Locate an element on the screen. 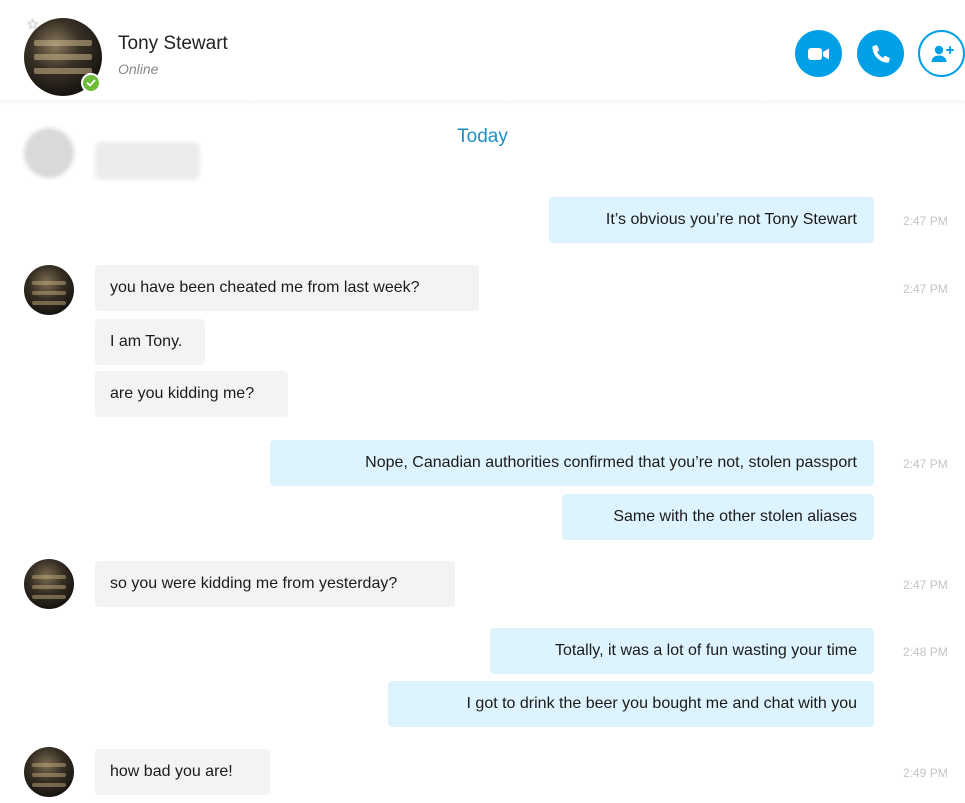 Image resolution: width=965 pixels, height=803 pixels. message-bubble-outgoing: Same with the other stolen aliases is located at coordinates (718, 517).